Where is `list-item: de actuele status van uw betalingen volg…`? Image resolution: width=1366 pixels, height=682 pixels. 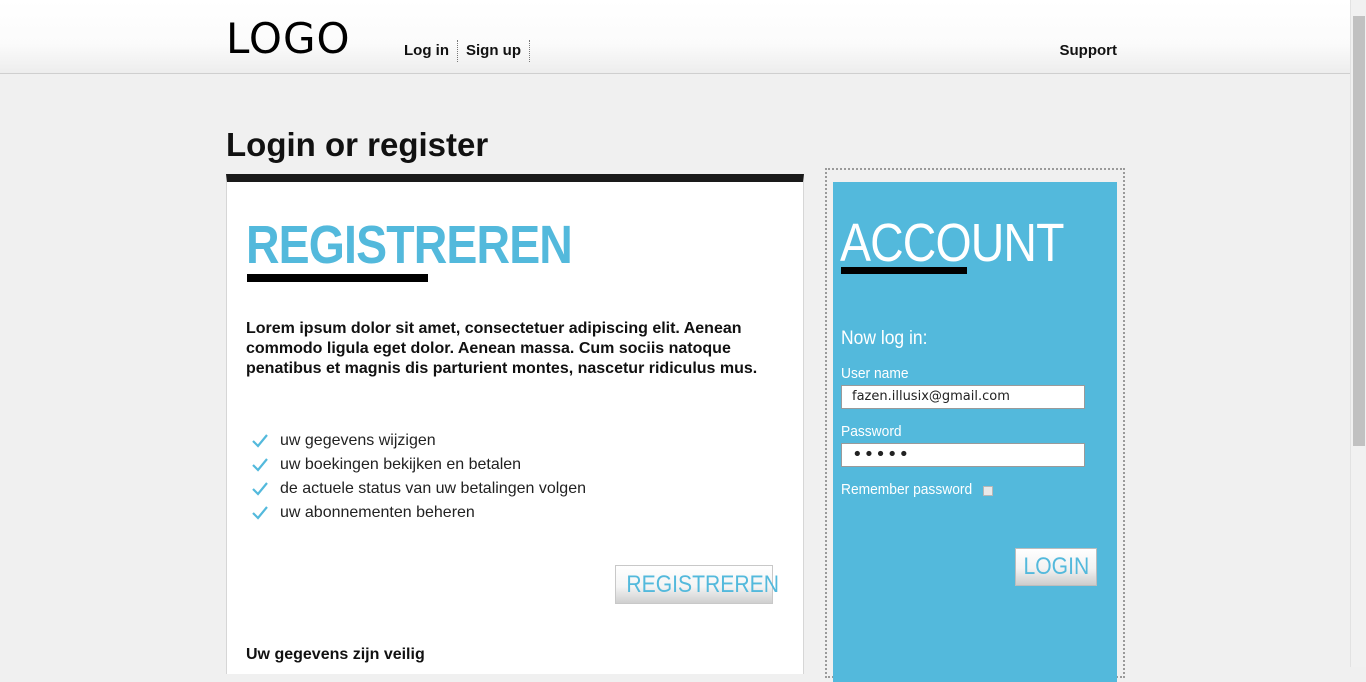
list-item: de actuele status van uw betalingen volg… is located at coordinates (418, 489).